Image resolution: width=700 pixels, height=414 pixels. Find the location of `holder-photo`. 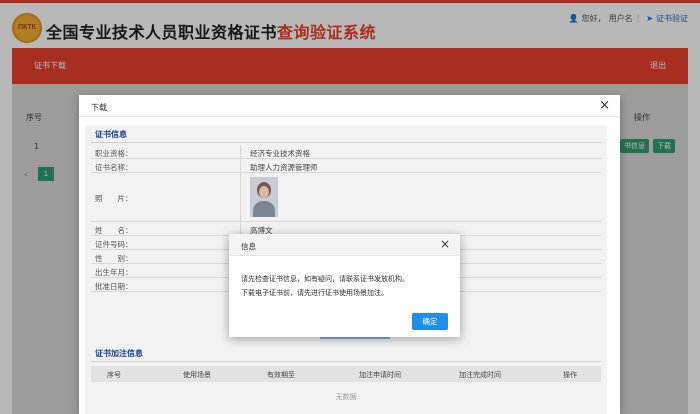

holder-photo is located at coordinates (264, 197).